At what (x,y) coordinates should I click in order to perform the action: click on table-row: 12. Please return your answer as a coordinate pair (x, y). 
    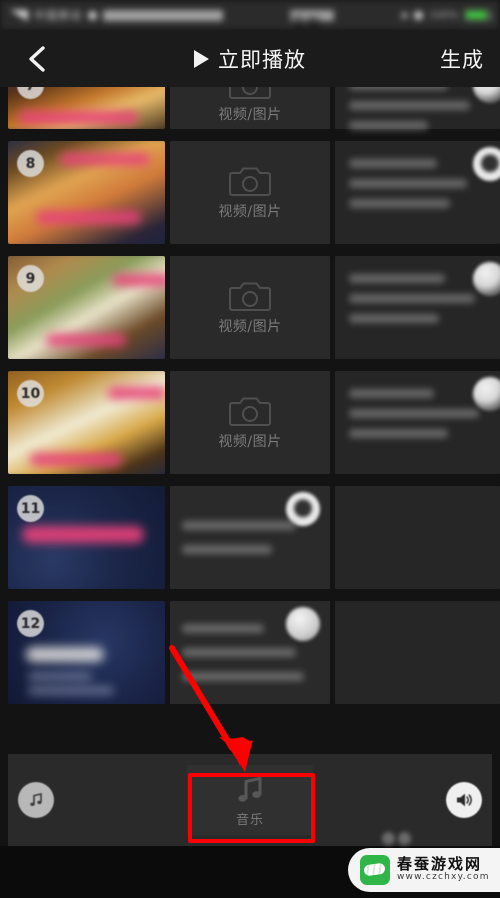
    Looking at the image, I should click on (250, 652).